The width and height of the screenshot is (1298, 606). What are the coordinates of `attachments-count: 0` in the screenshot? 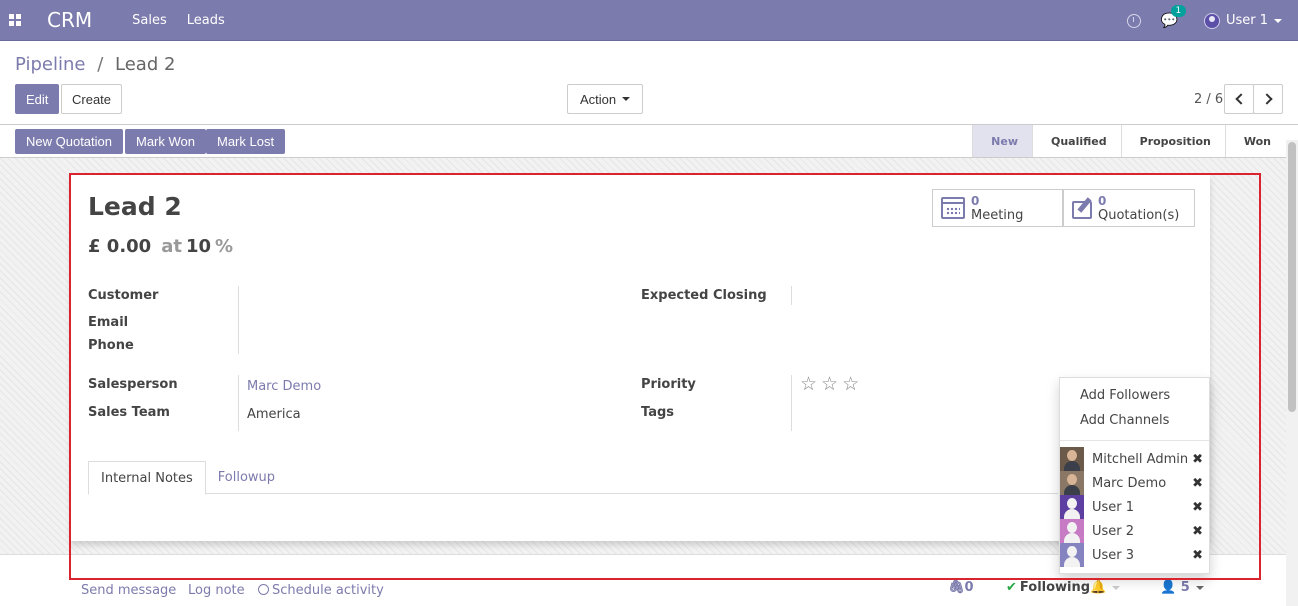 It's located at (969, 587).